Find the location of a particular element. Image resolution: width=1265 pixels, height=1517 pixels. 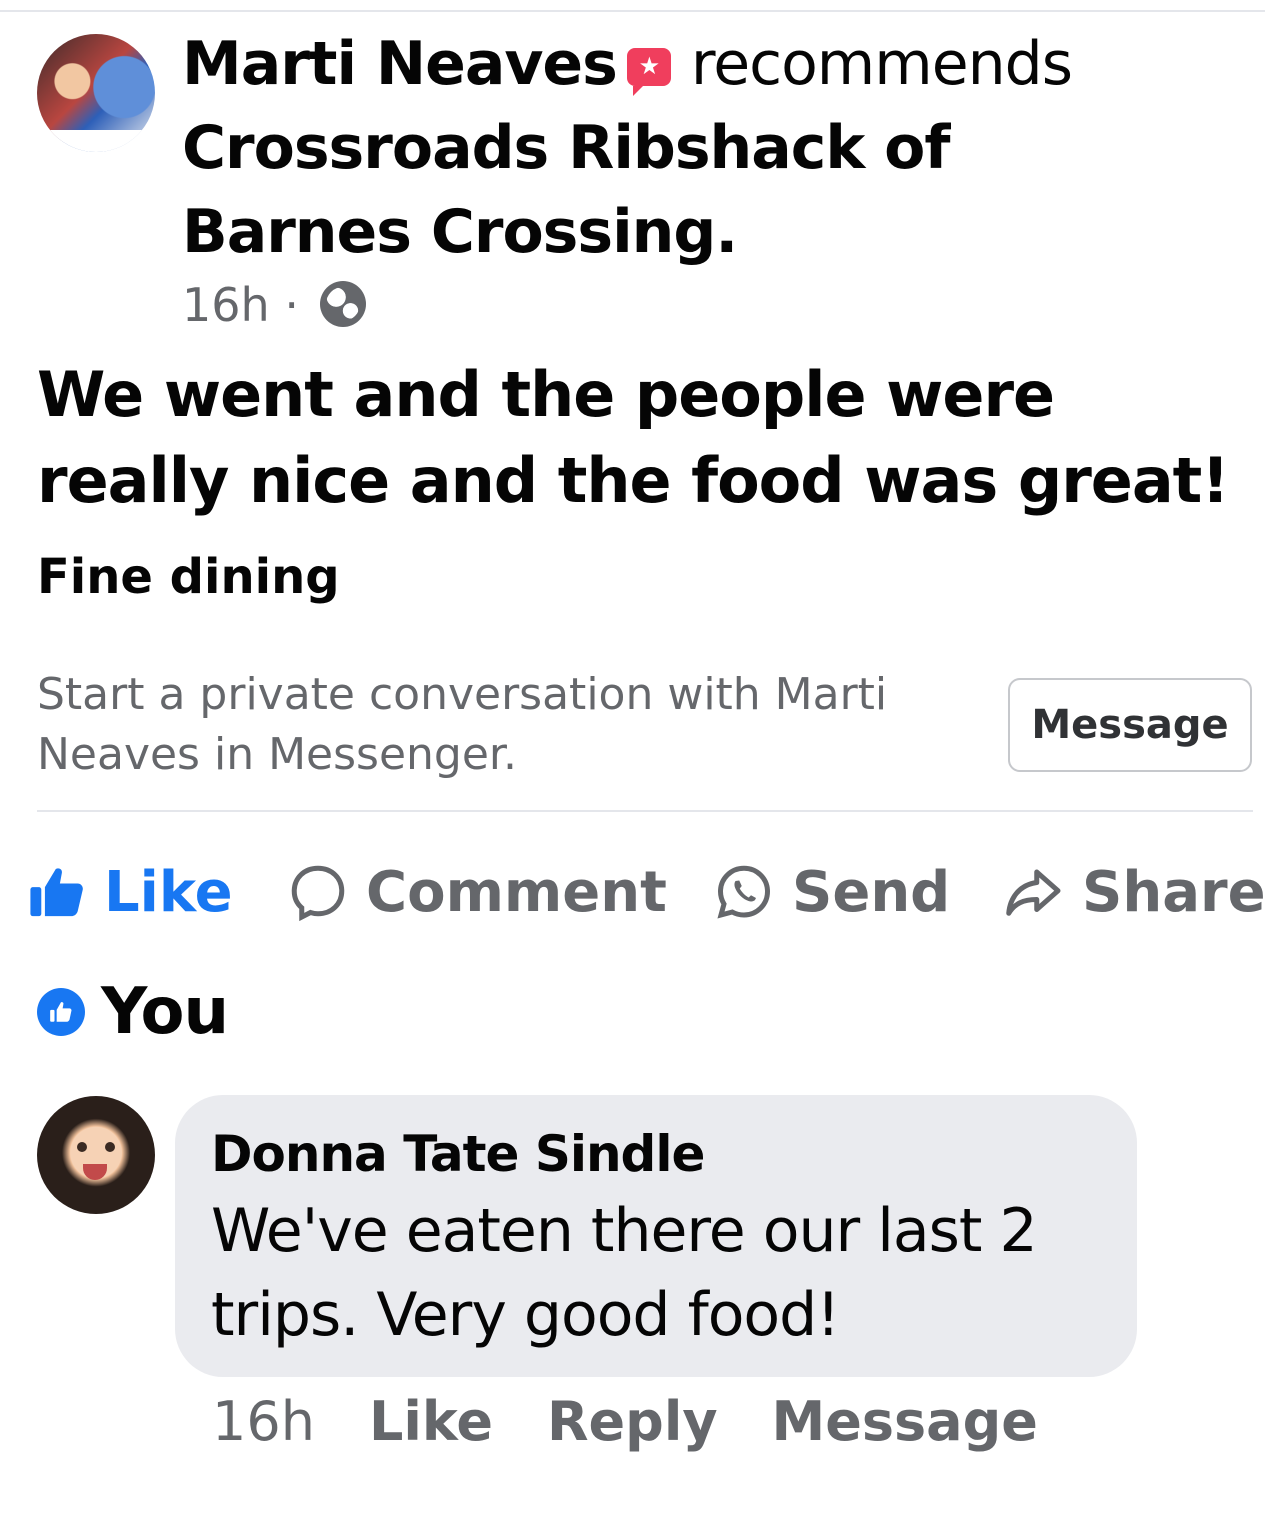

thumbs-up-icon is located at coordinates (56, 892).